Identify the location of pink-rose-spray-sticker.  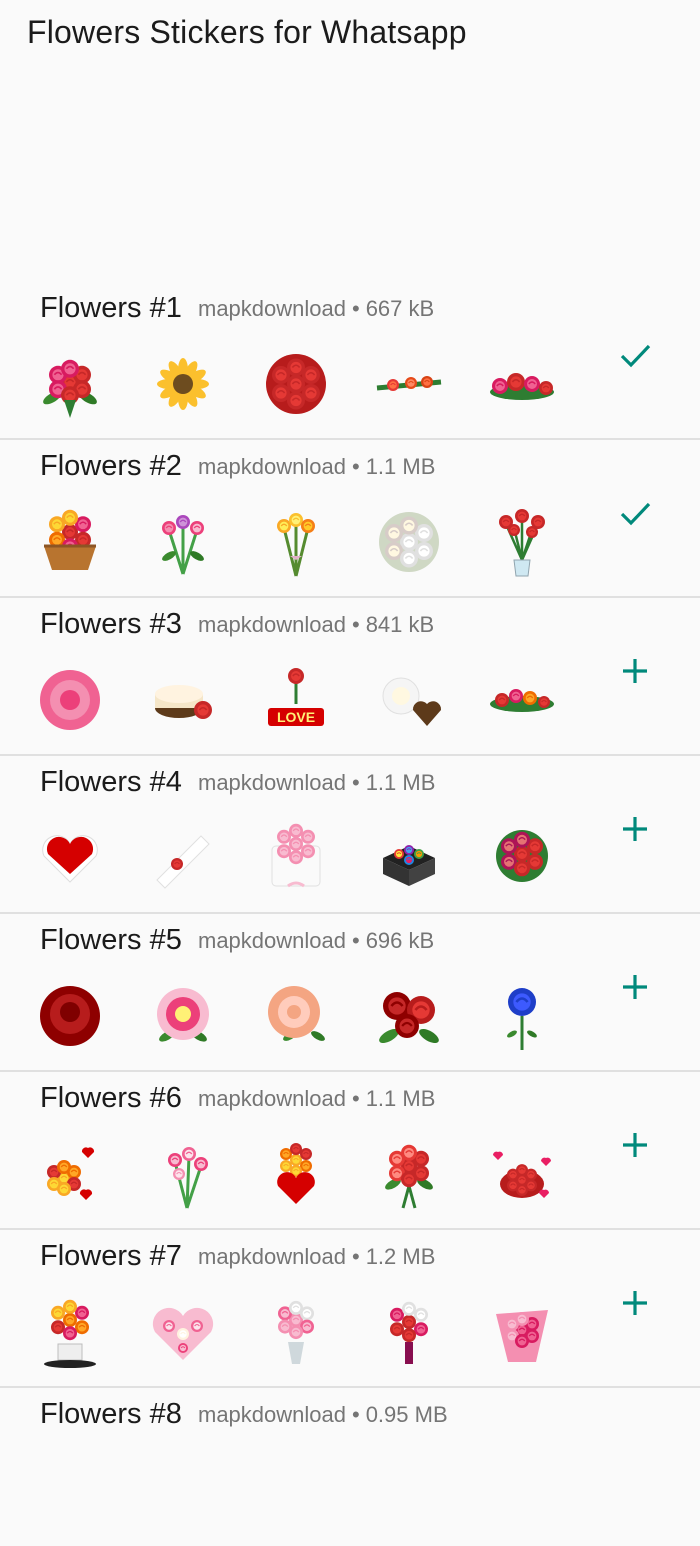
(522, 384).